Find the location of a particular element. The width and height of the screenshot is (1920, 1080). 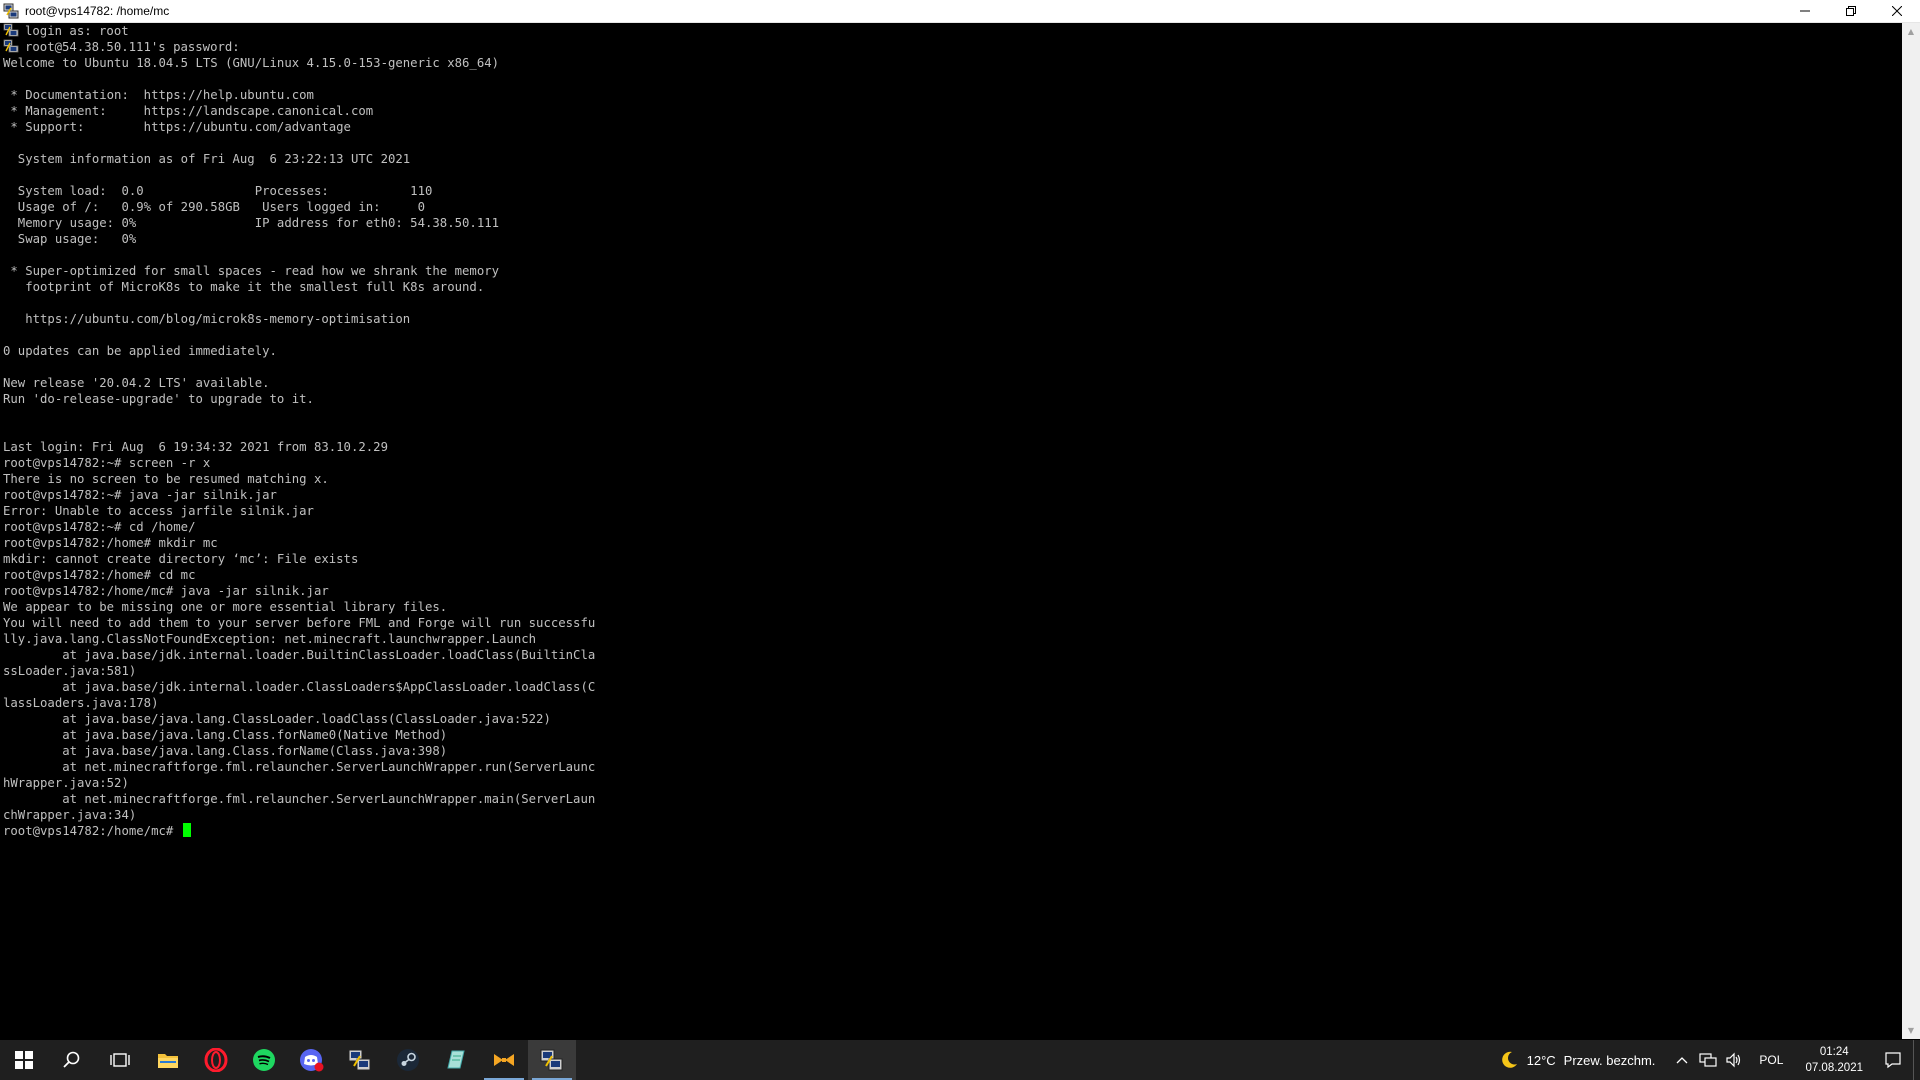

putty-taskbar-button is located at coordinates (552, 1060).